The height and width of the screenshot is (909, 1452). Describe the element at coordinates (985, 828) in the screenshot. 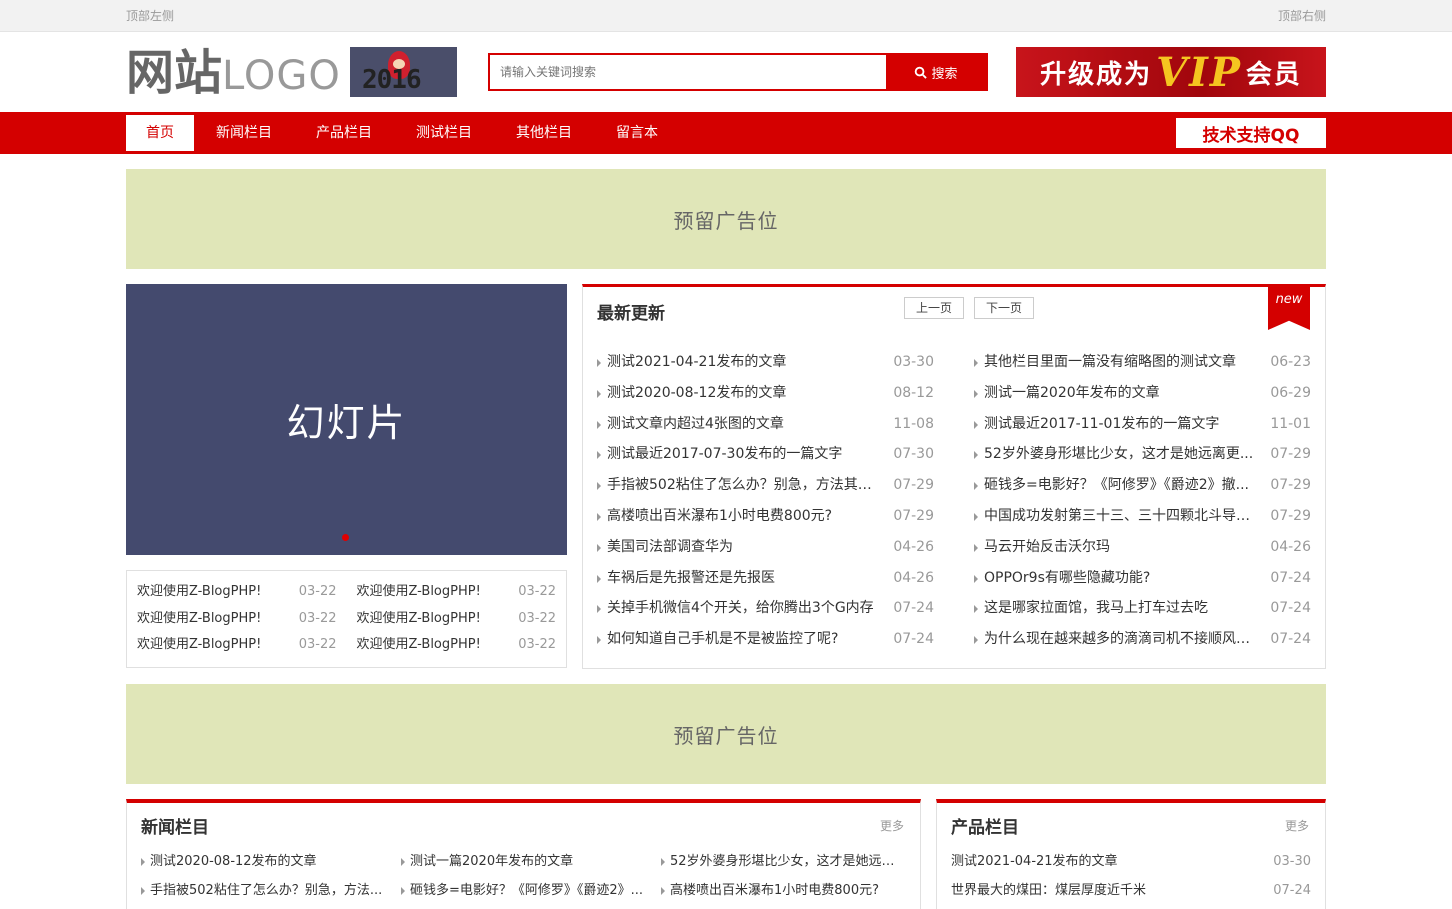

I see `products-section-title: 产品栏目` at that location.